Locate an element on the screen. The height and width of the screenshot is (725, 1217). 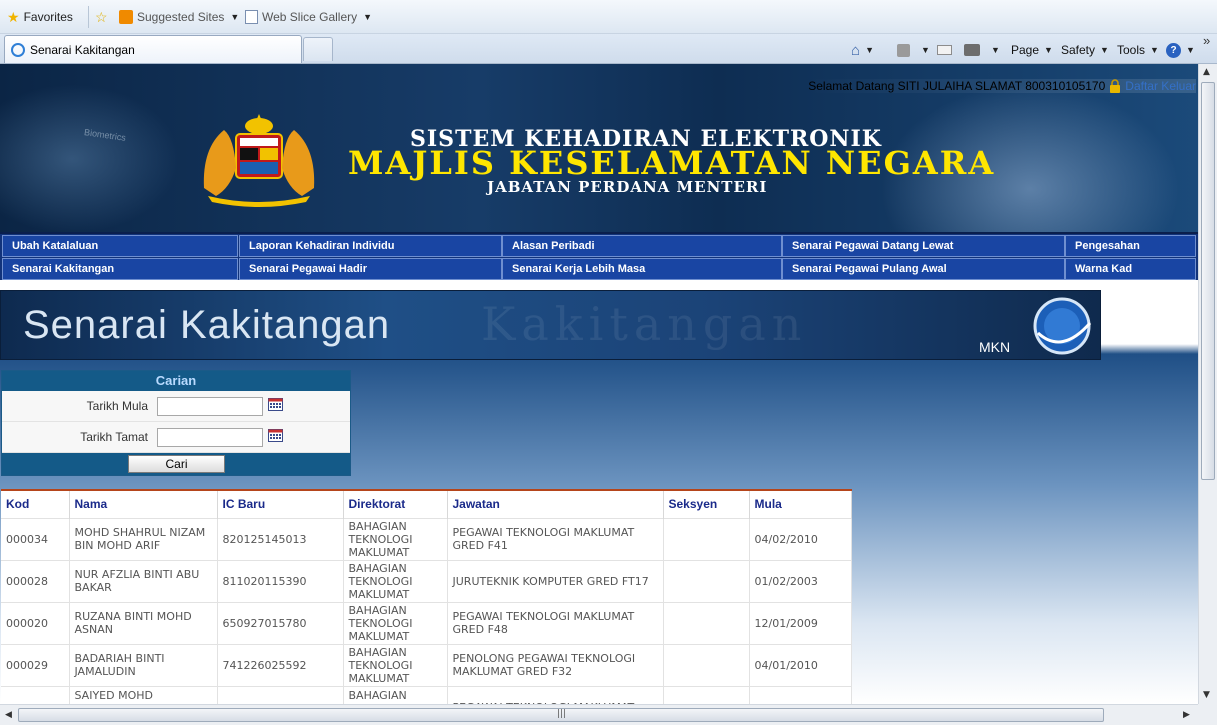
eye-fingerprint-graphic is located at coordinates (90, 158).